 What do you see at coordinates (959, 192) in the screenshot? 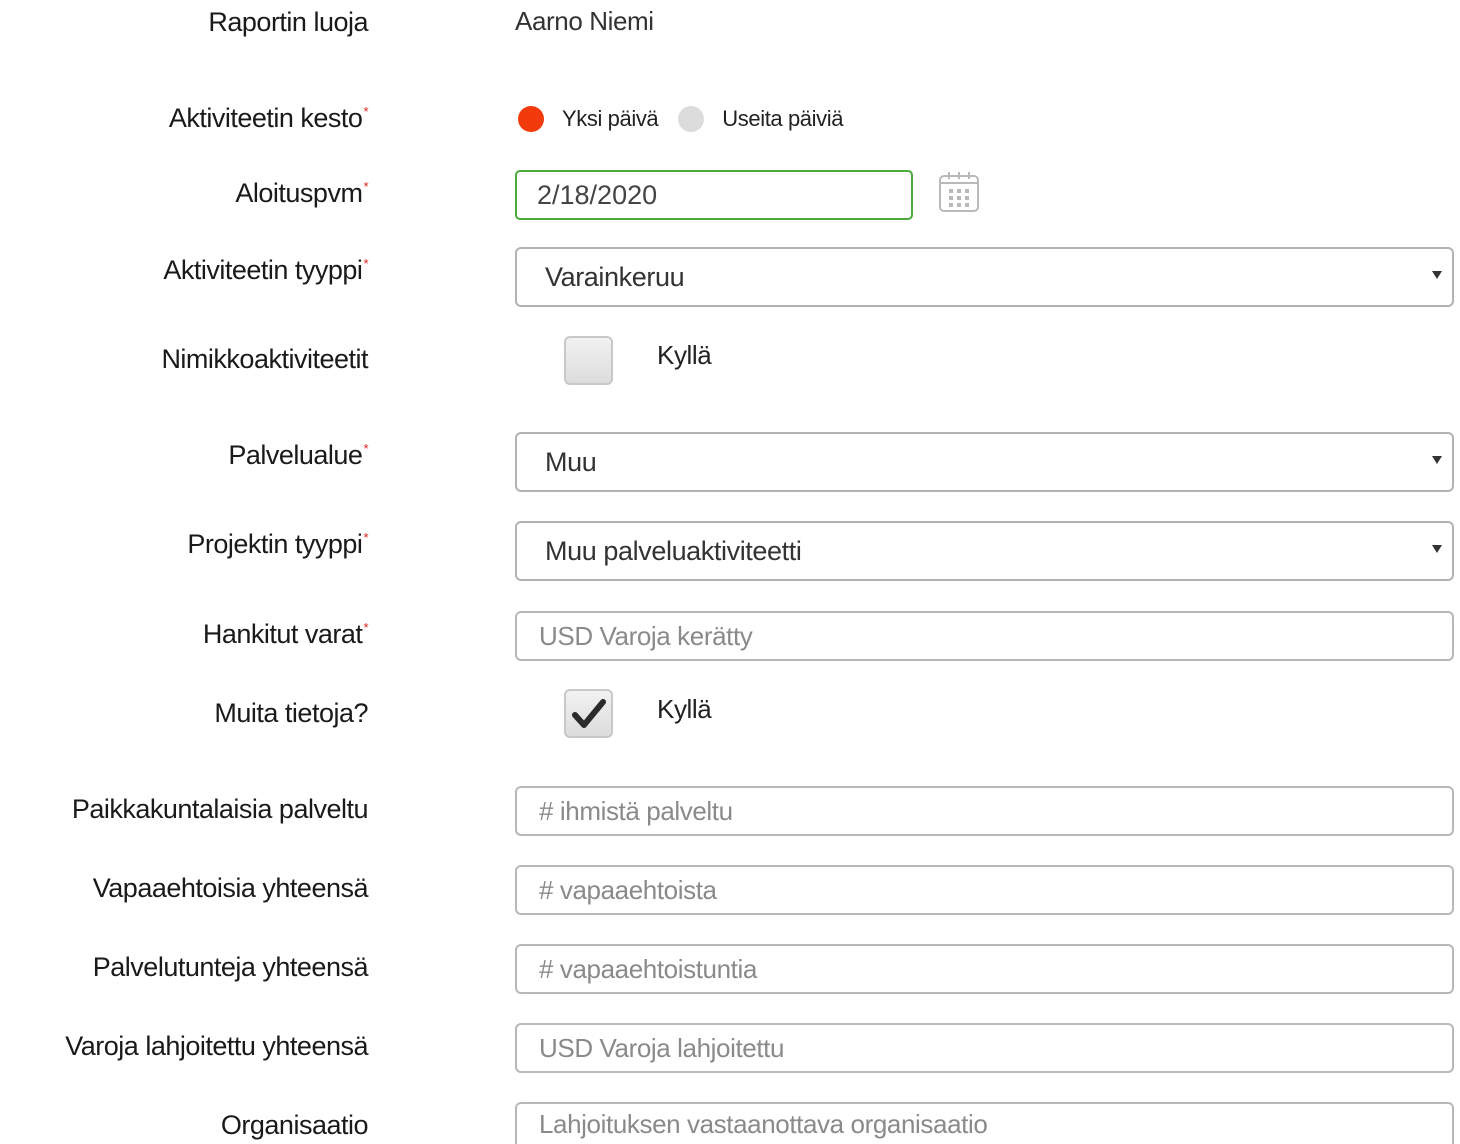
I see `calendar-icon` at bounding box center [959, 192].